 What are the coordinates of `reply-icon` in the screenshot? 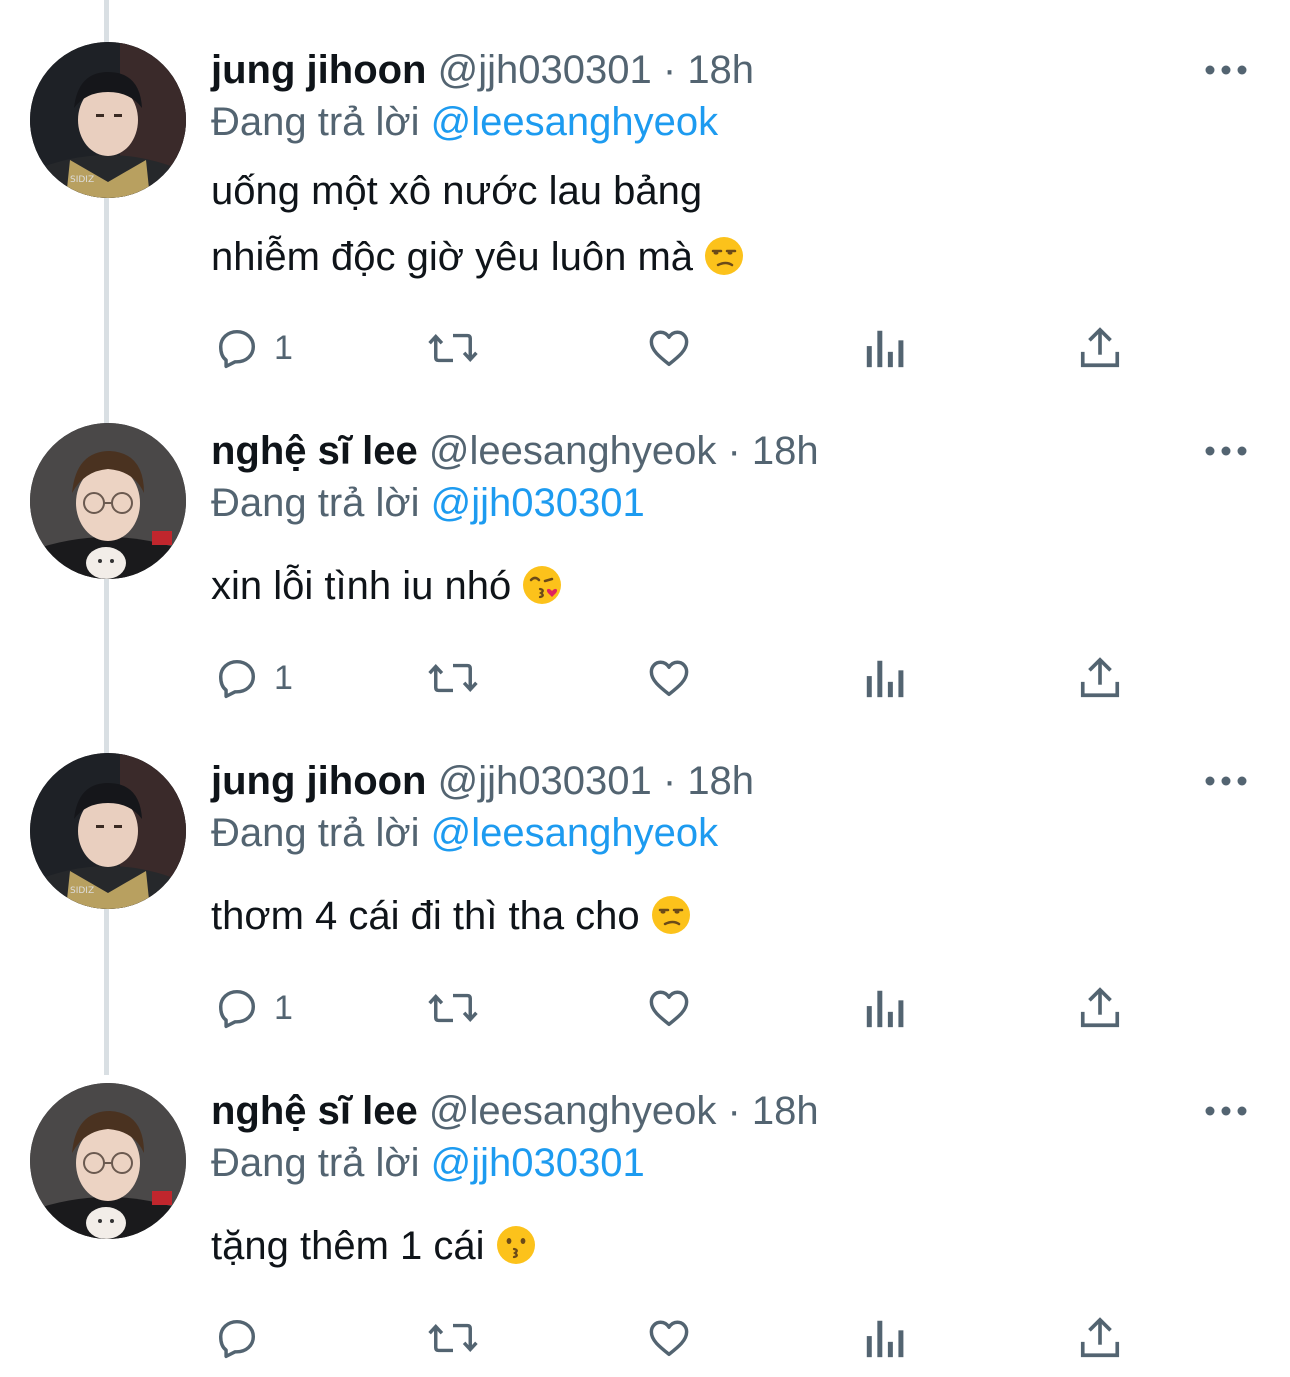 It's located at (237, 1338).